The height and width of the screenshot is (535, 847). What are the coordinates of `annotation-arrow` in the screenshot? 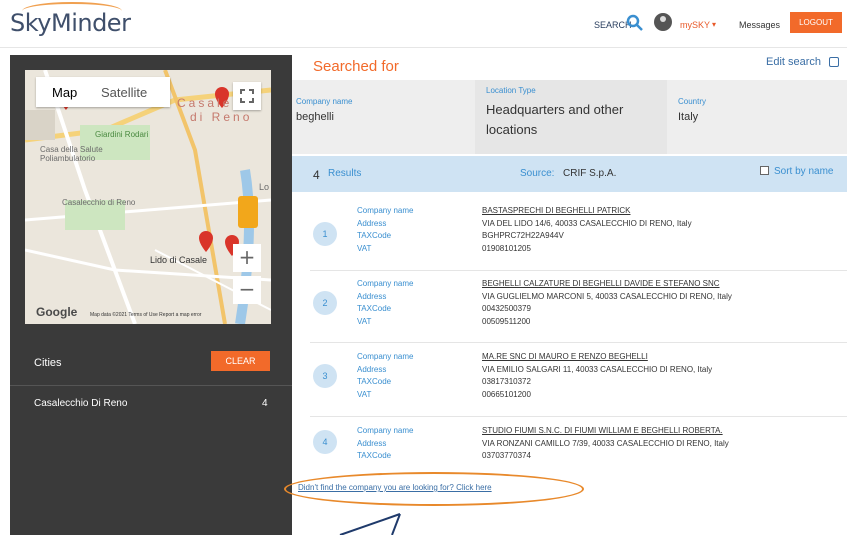 It's located at (370, 524).